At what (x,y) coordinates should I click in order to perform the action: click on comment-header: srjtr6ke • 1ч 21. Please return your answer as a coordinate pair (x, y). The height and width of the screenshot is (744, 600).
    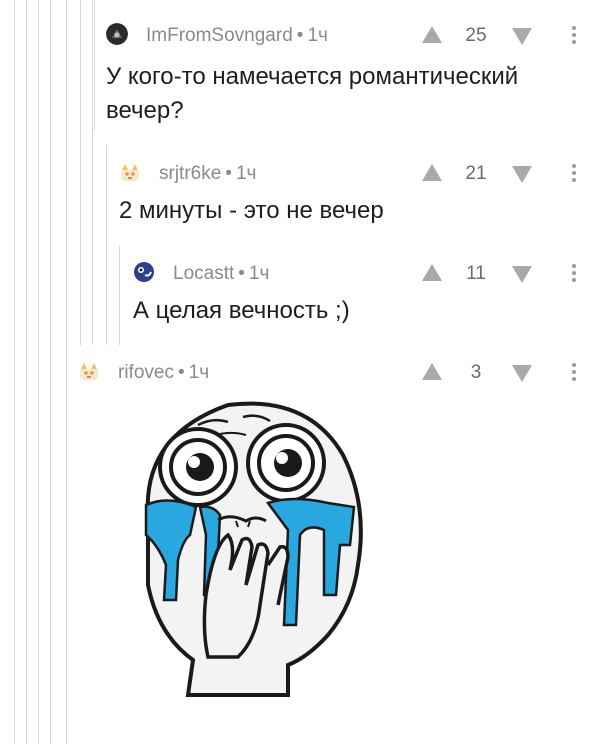
    Looking at the image, I should click on (359, 173).